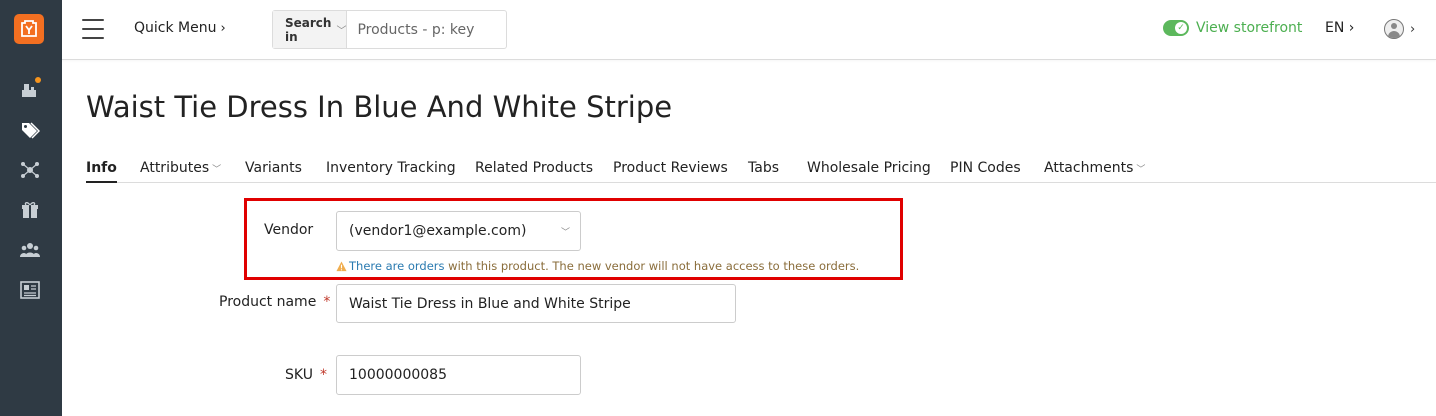 The image size is (1436, 416). Describe the element at coordinates (985, 168) in the screenshot. I see `tab-label: PIN Codes` at that location.